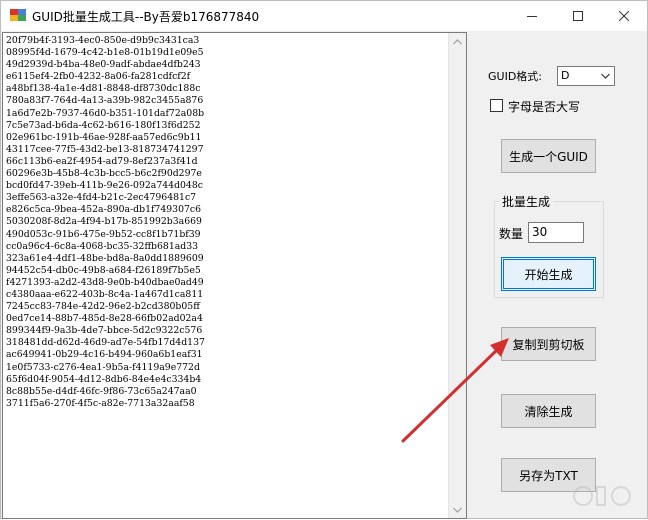 The height and width of the screenshot is (520, 648). I want to click on guid-line: 02e961bc-191b-46ae-928f-aa57ed6c9b11, so click(104, 137).